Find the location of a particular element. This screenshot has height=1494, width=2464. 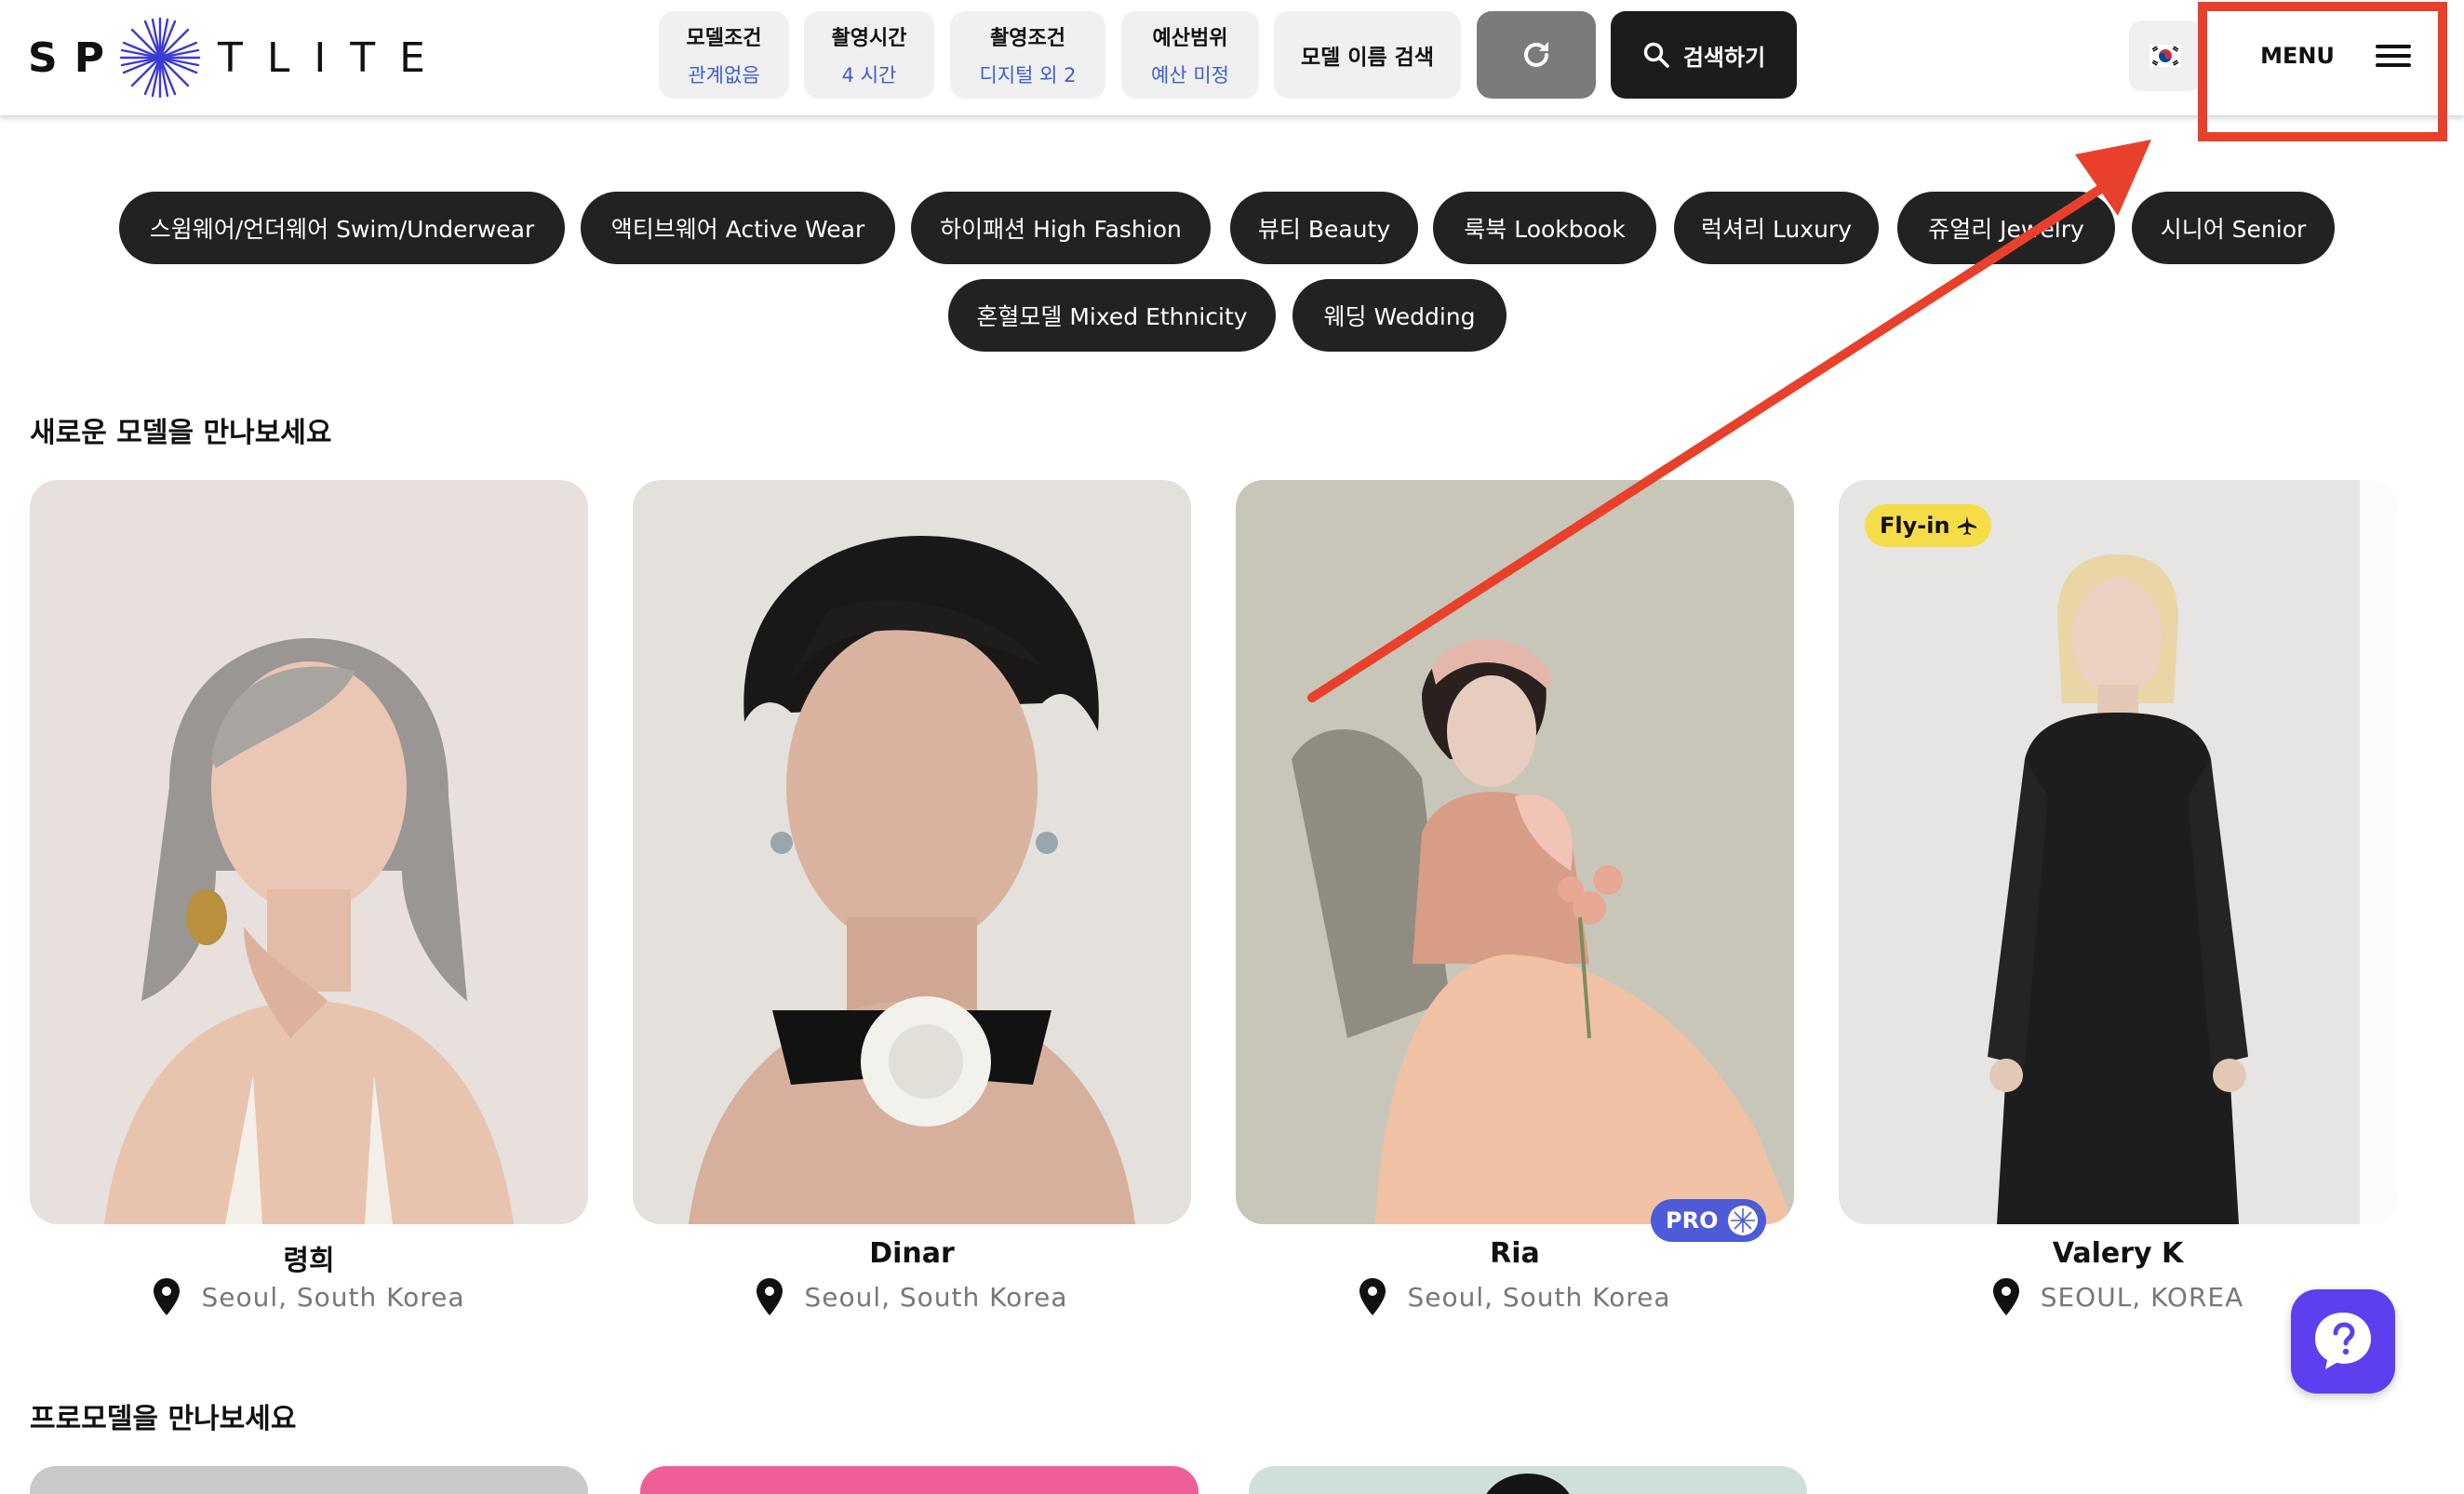

filter-shoot-condition: 촬영조건 디지털 외 2 is located at coordinates (1028, 55).